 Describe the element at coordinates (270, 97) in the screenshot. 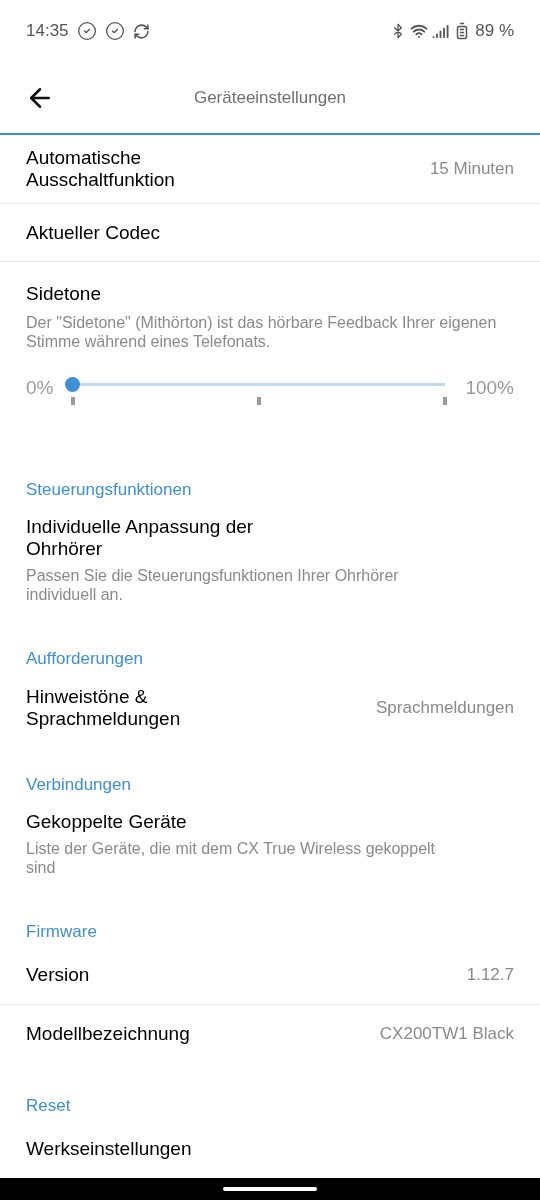

I see `page-title: Geräteeinstellungen` at that location.